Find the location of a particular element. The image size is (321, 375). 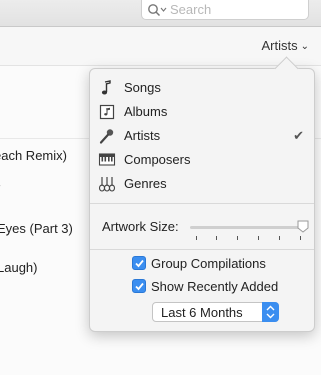

menu-item-albums: Albums is located at coordinates (202, 112).